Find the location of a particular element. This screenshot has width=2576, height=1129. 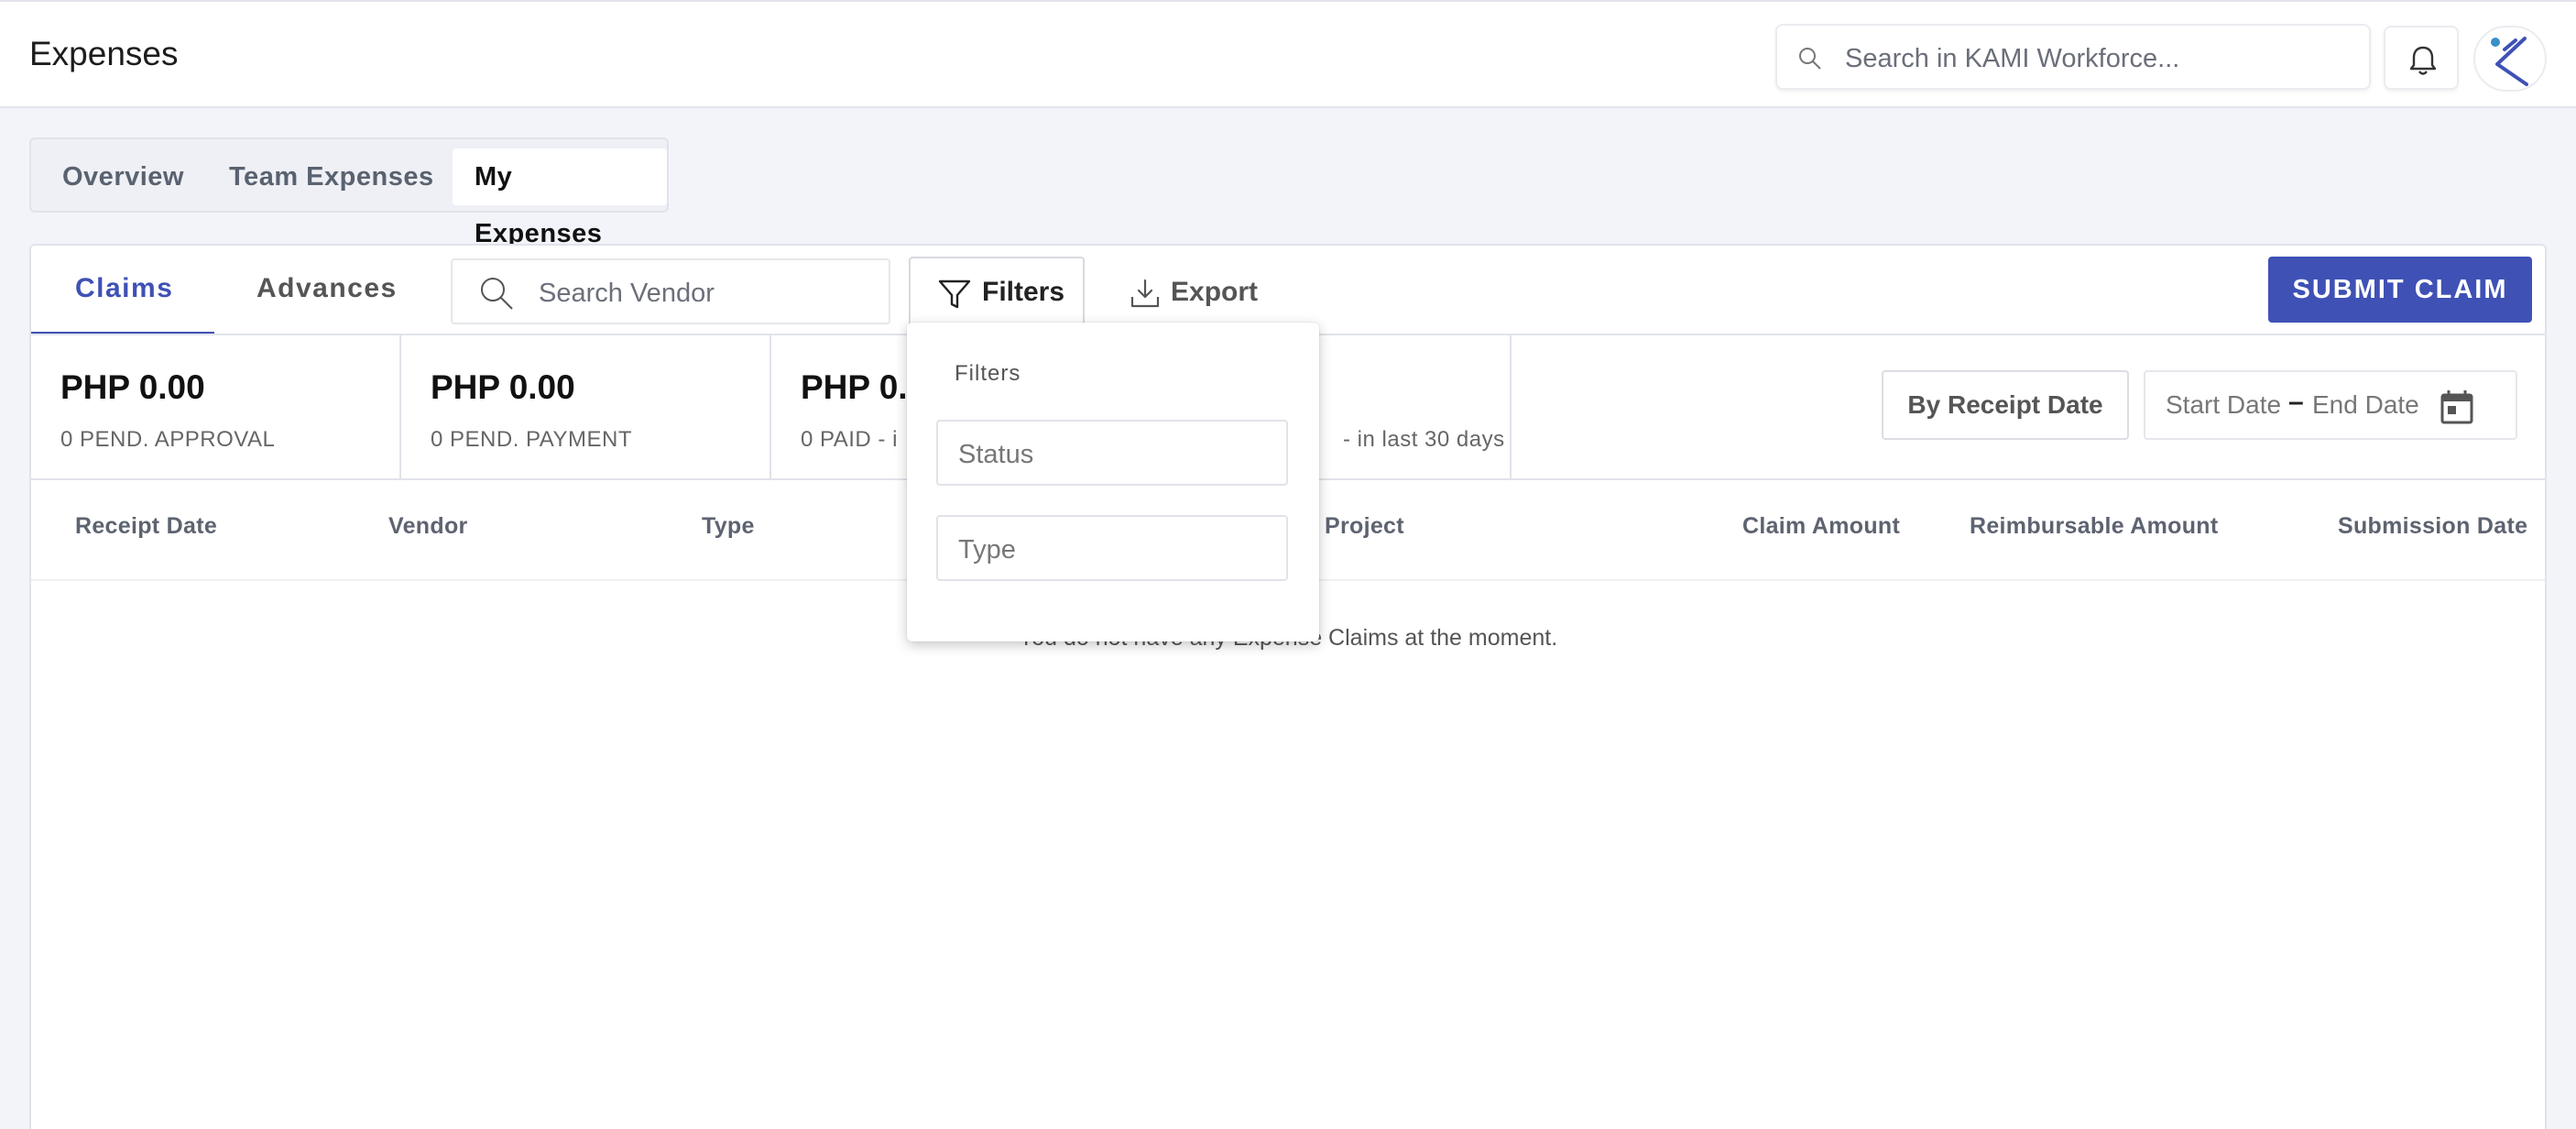

kami-logo-icon is located at coordinates (2510, 61).